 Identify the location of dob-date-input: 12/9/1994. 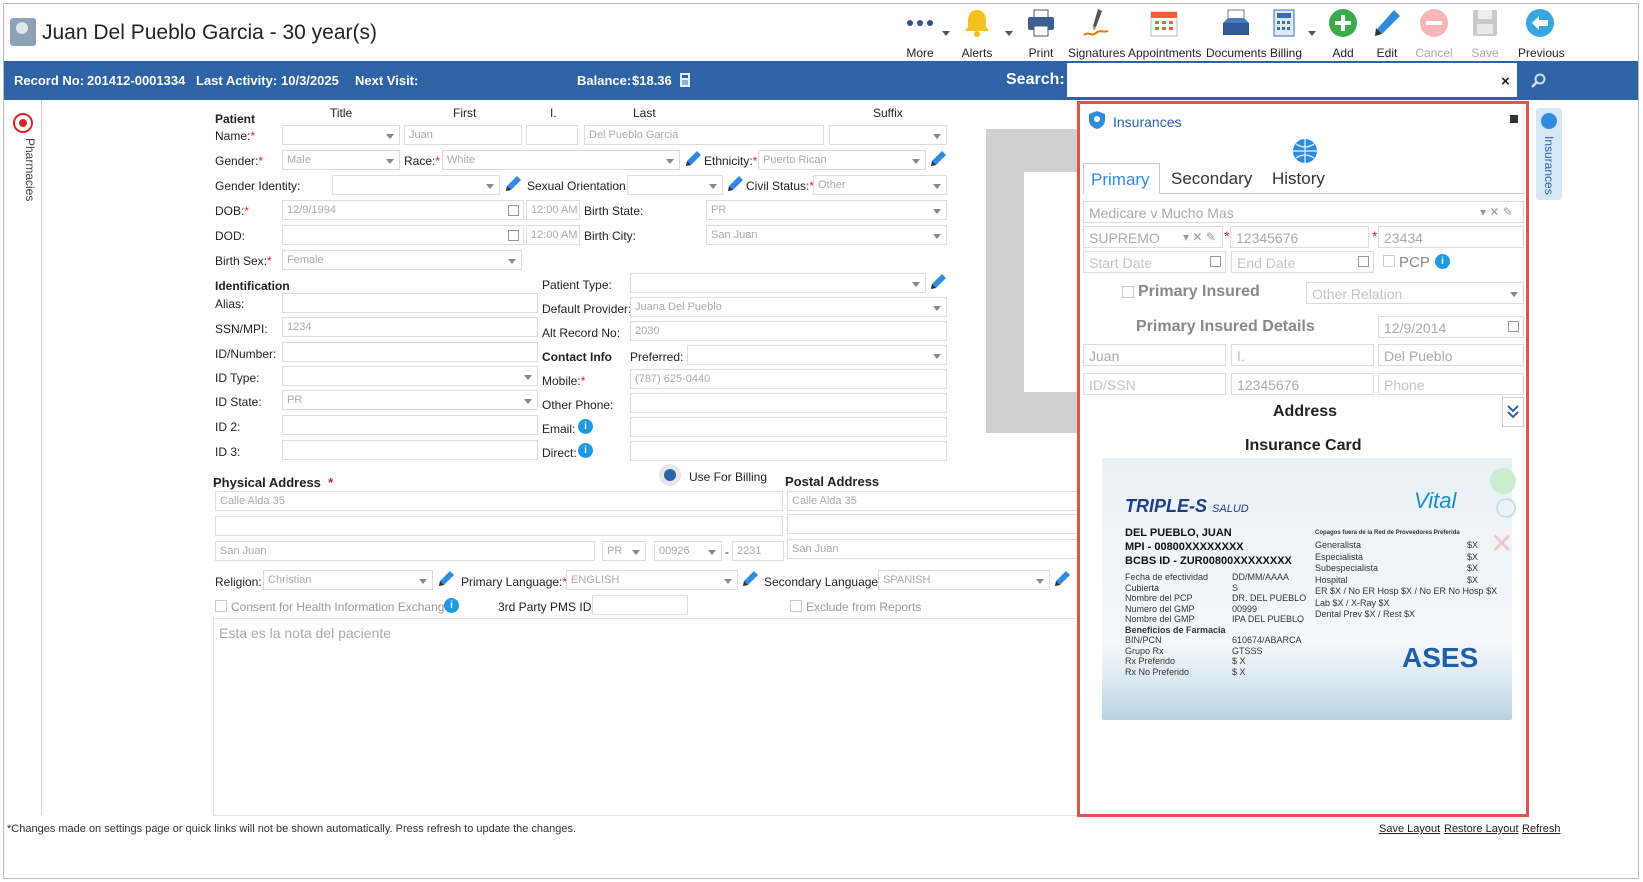
(403, 210).